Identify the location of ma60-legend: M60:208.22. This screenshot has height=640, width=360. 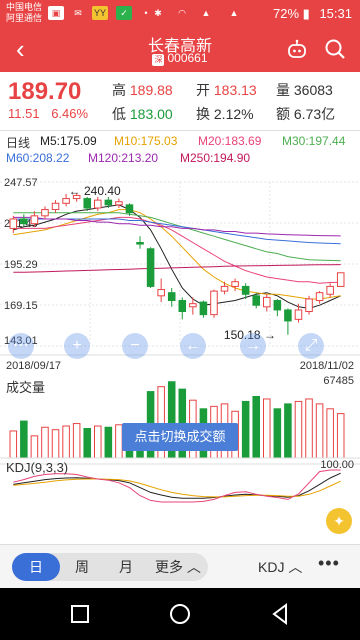
(38, 158).